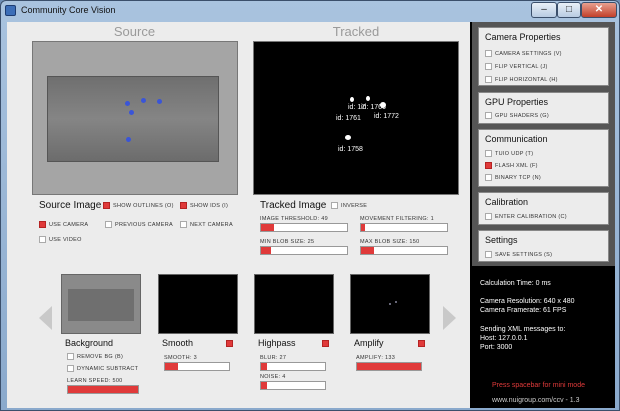 This screenshot has width=620, height=411. Describe the element at coordinates (209, 206) in the screenshot. I see `show-ids-label: SHOW IDS (I)` at that location.